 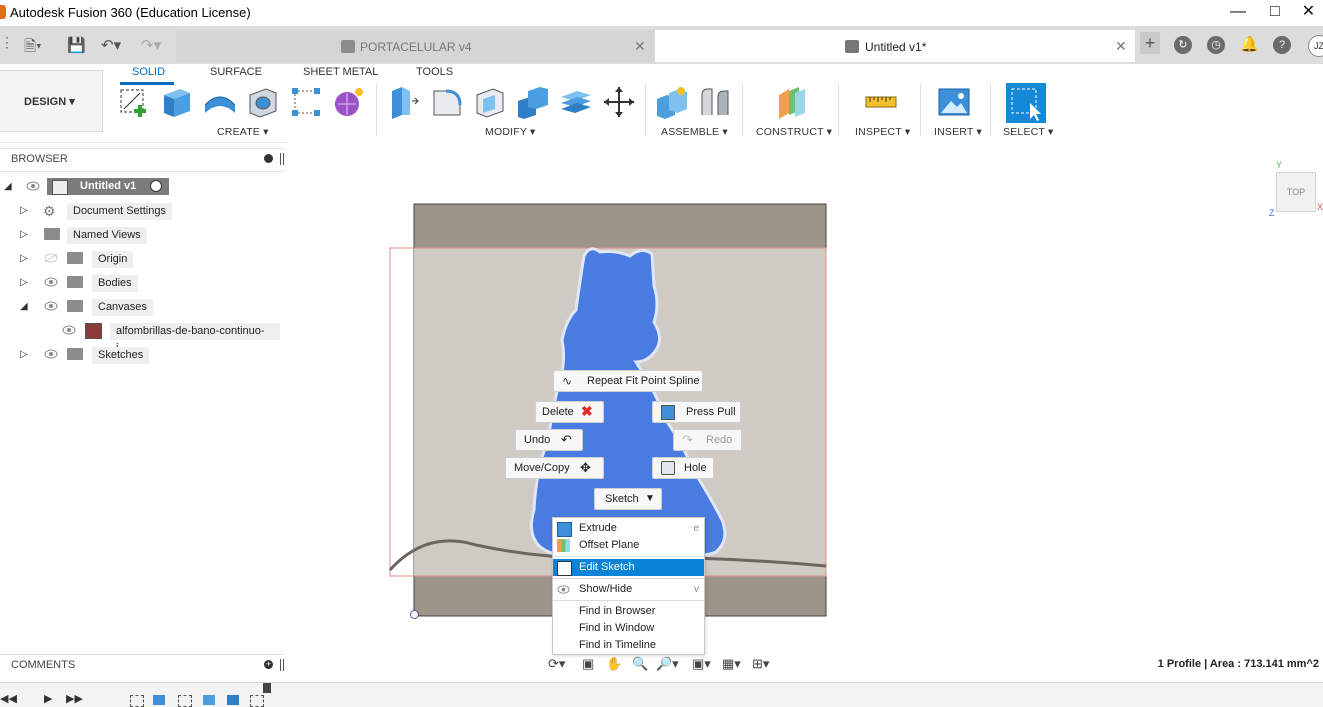 What do you see at coordinates (588, 664) in the screenshot?
I see `look-at-icon: ▣` at bounding box center [588, 664].